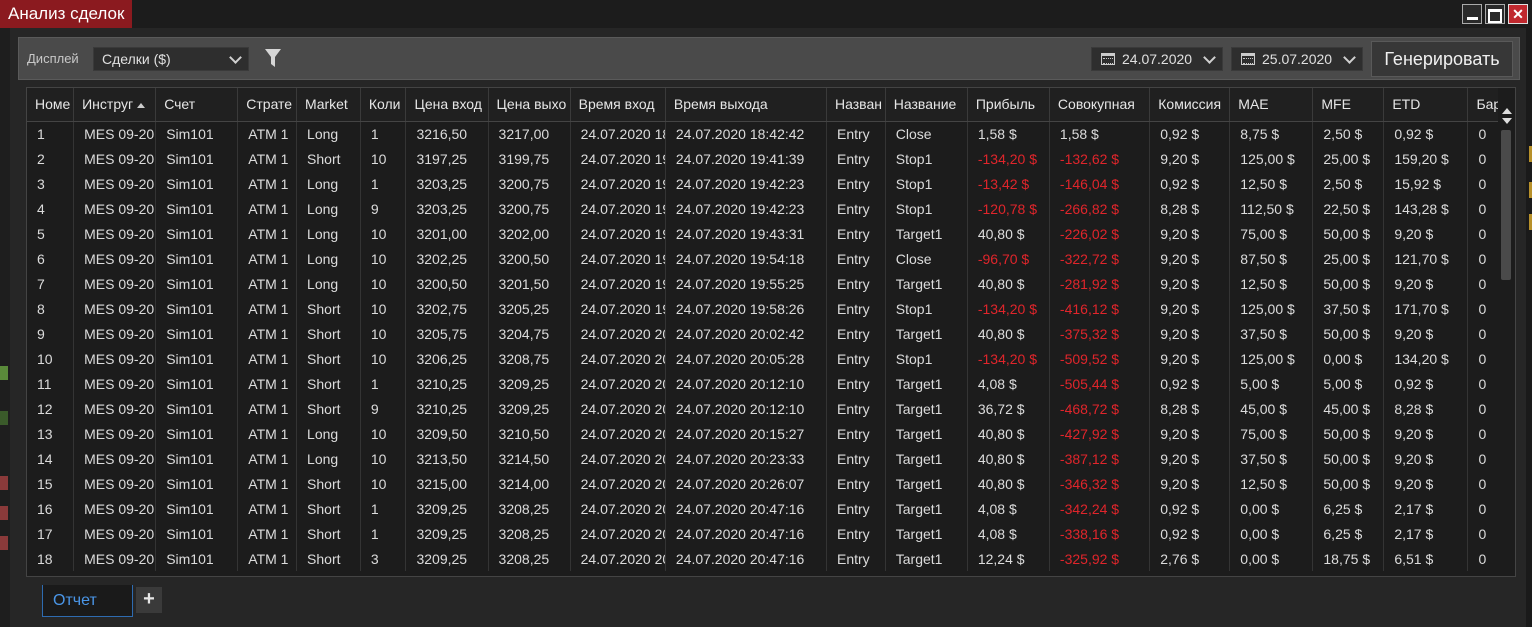  What do you see at coordinates (529, 433) in the screenshot?
I see `table-cell: 3210,50` at bounding box center [529, 433].